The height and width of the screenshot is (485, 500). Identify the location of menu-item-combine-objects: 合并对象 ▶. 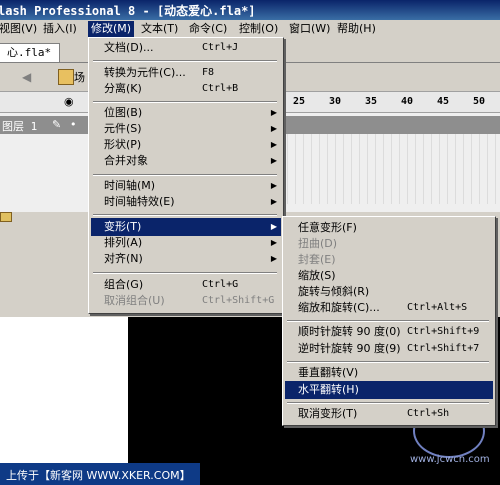
(186, 161).